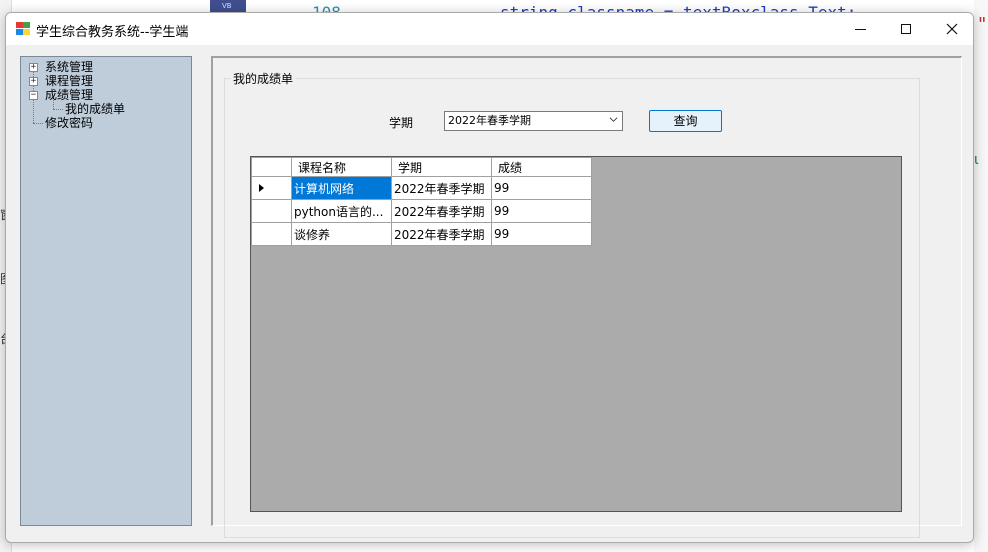 This screenshot has width=988, height=552. I want to click on minimize-button, so click(860, 29).